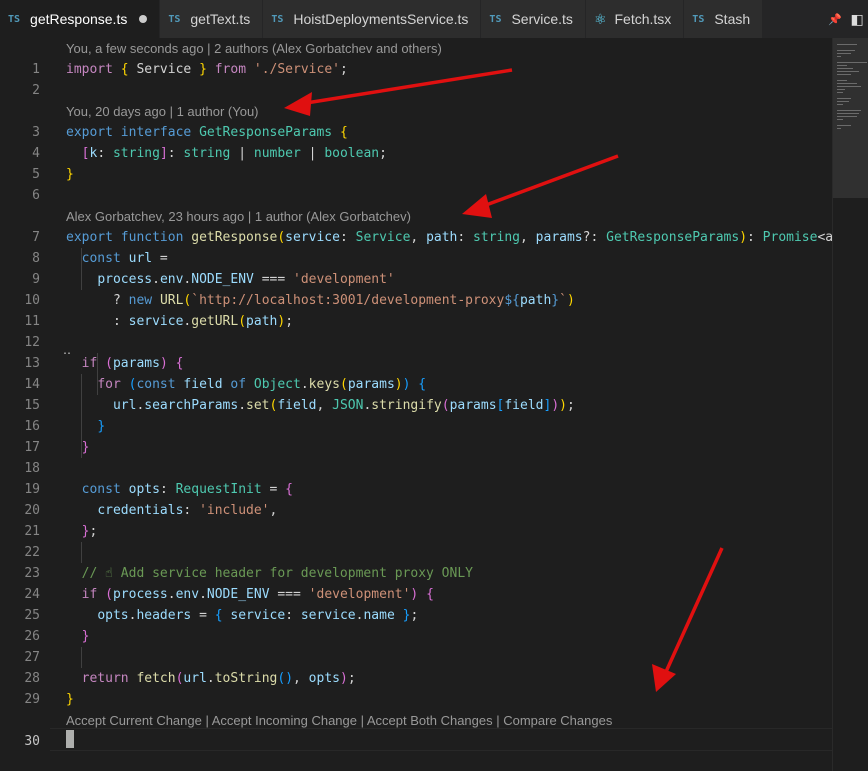 The height and width of the screenshot is (771, 868). I want to click on code-line: 16 }, so click(416, 426).